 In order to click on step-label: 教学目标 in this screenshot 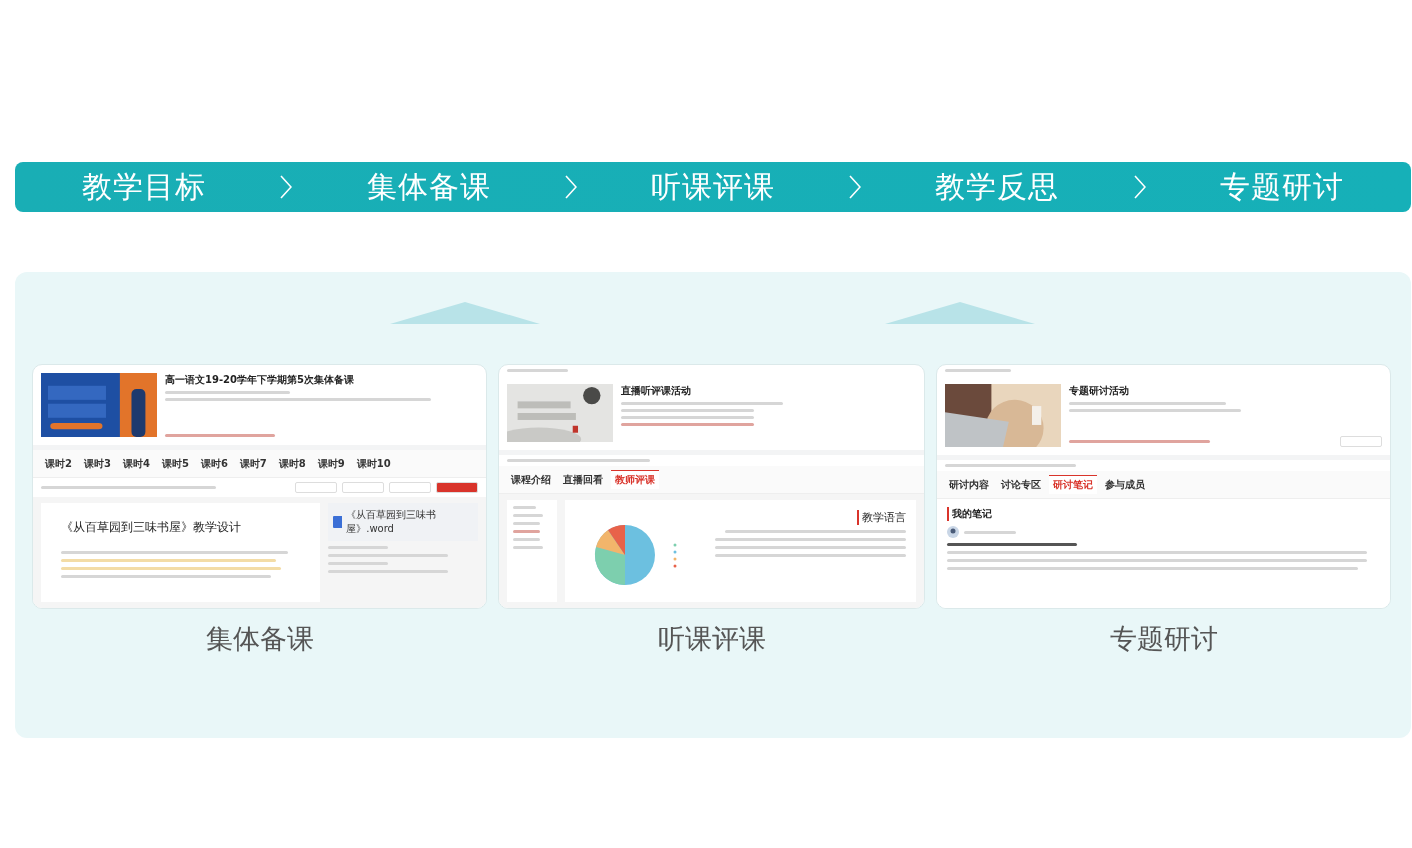, I will do `click(144, 186)`.